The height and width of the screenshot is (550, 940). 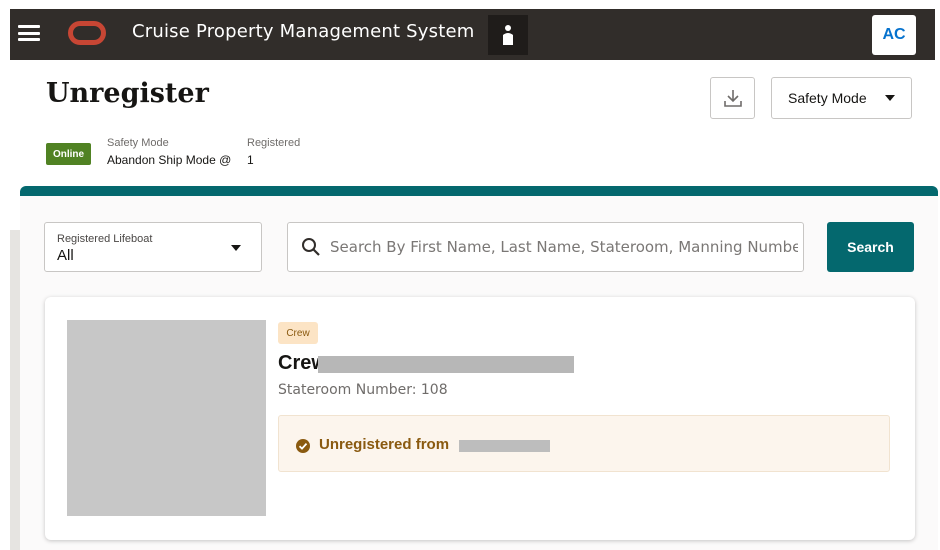 What do you see at coordinates (584, 443) in the screenshot?
I see `unregistered-notice: Unregistered from` at bounding box center [584, 443].